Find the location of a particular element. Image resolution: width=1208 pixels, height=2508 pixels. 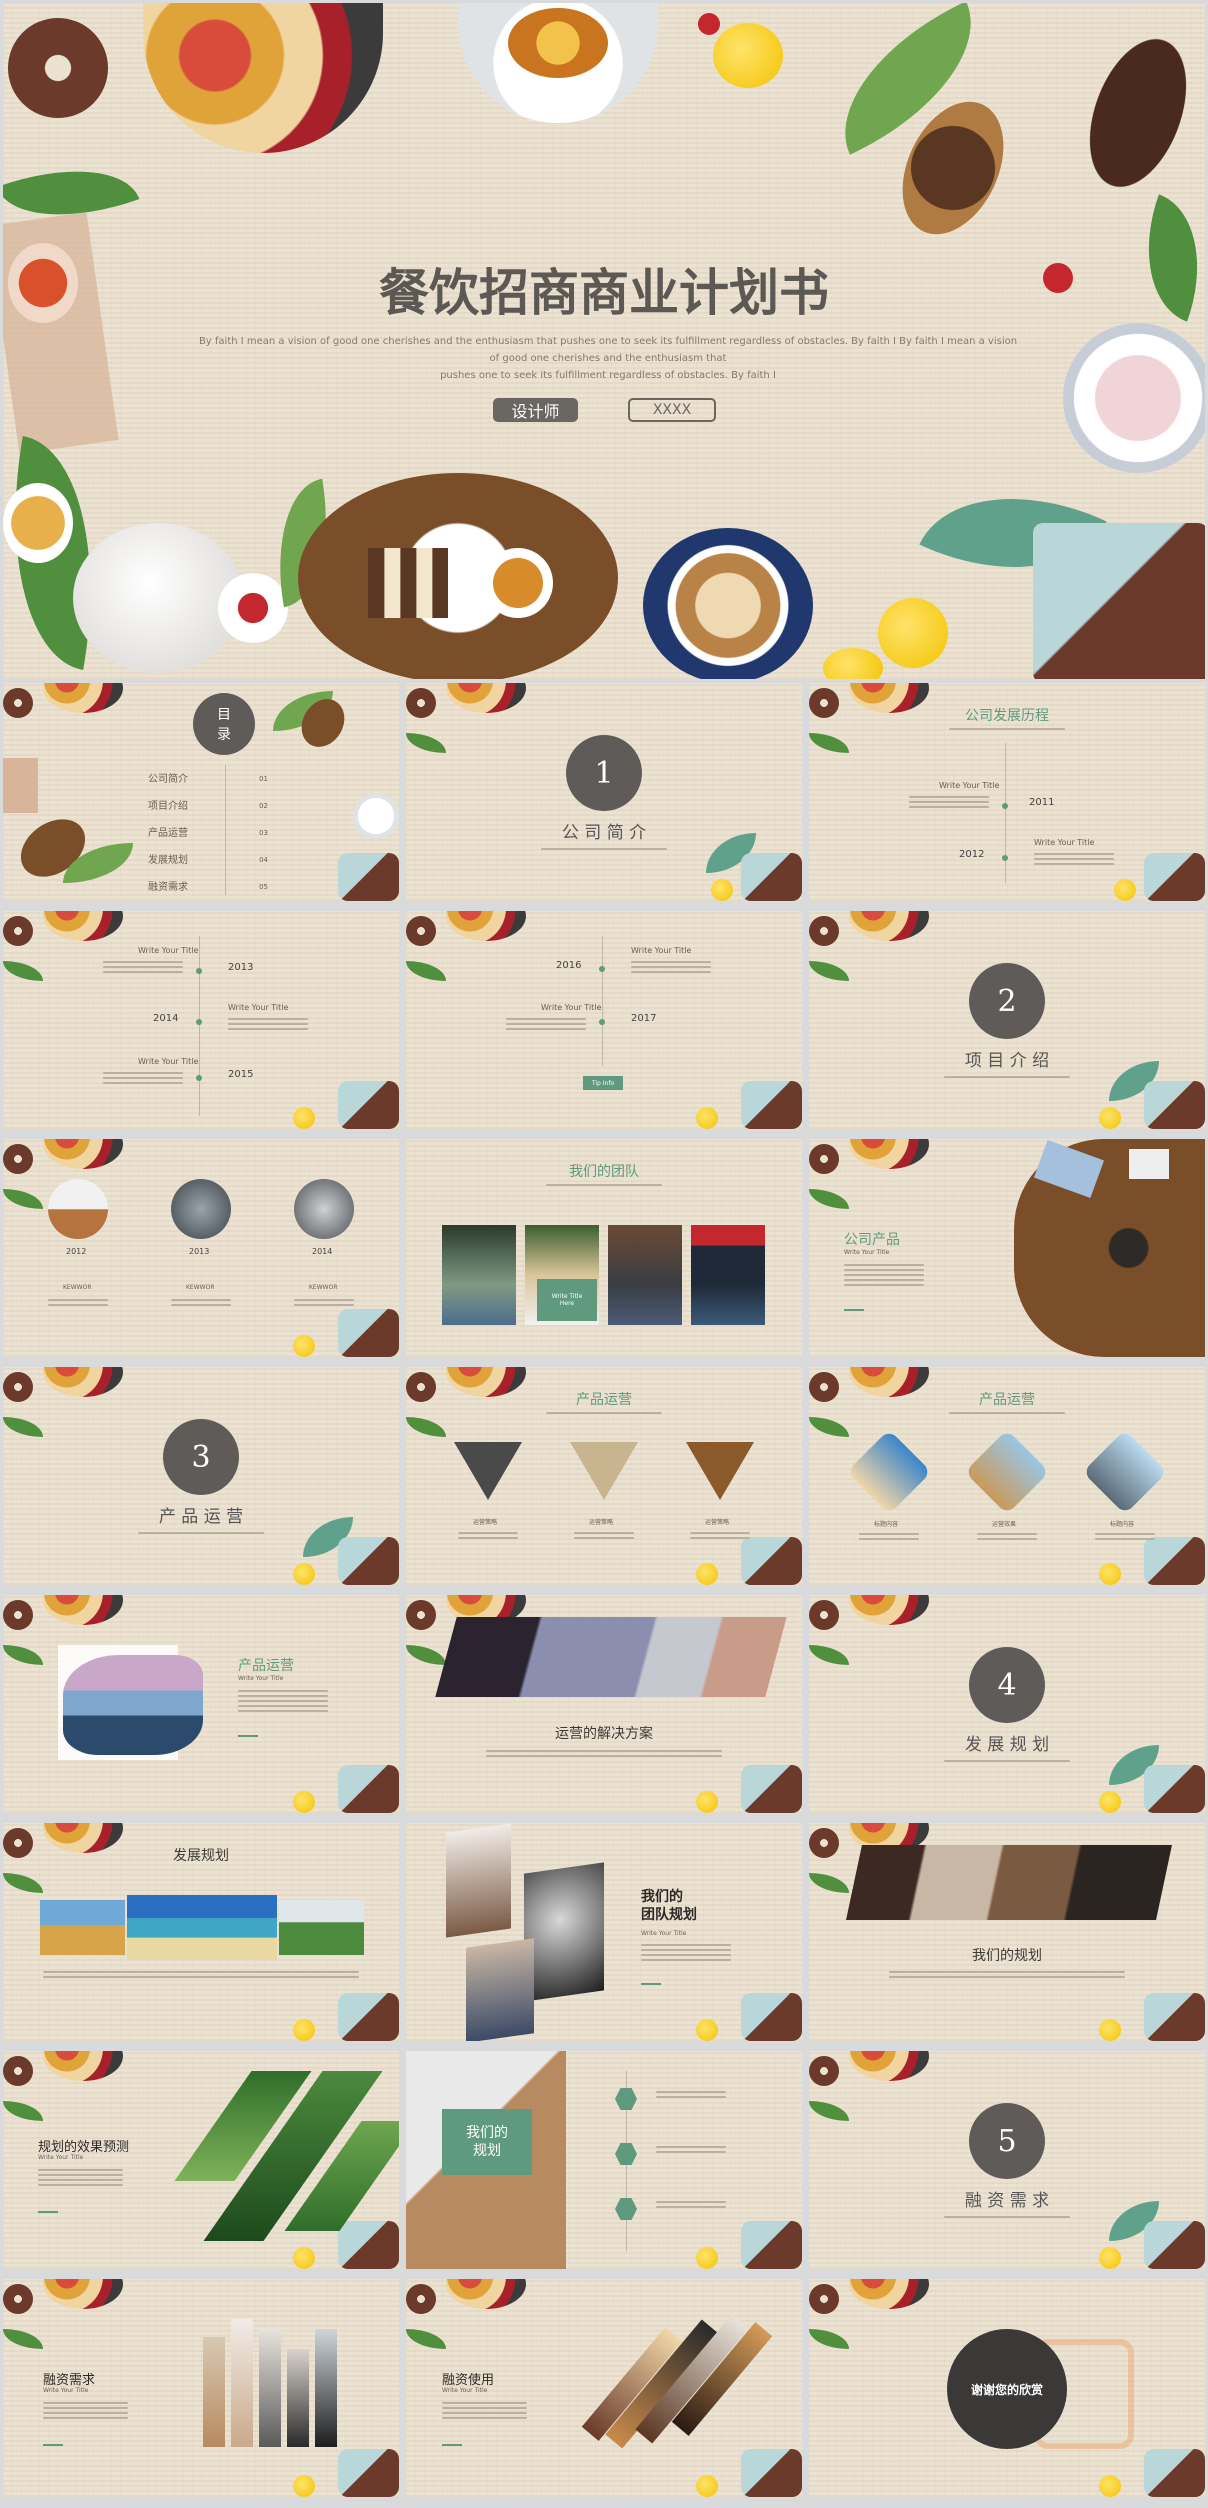

our-plan-text is located at coordinates (1007, 1974).